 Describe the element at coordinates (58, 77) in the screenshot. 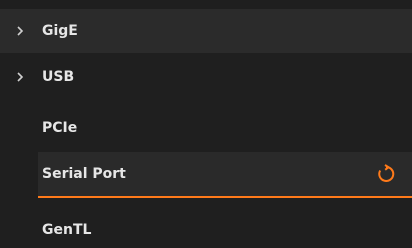

I see `tree-item-label: USB` at that location.